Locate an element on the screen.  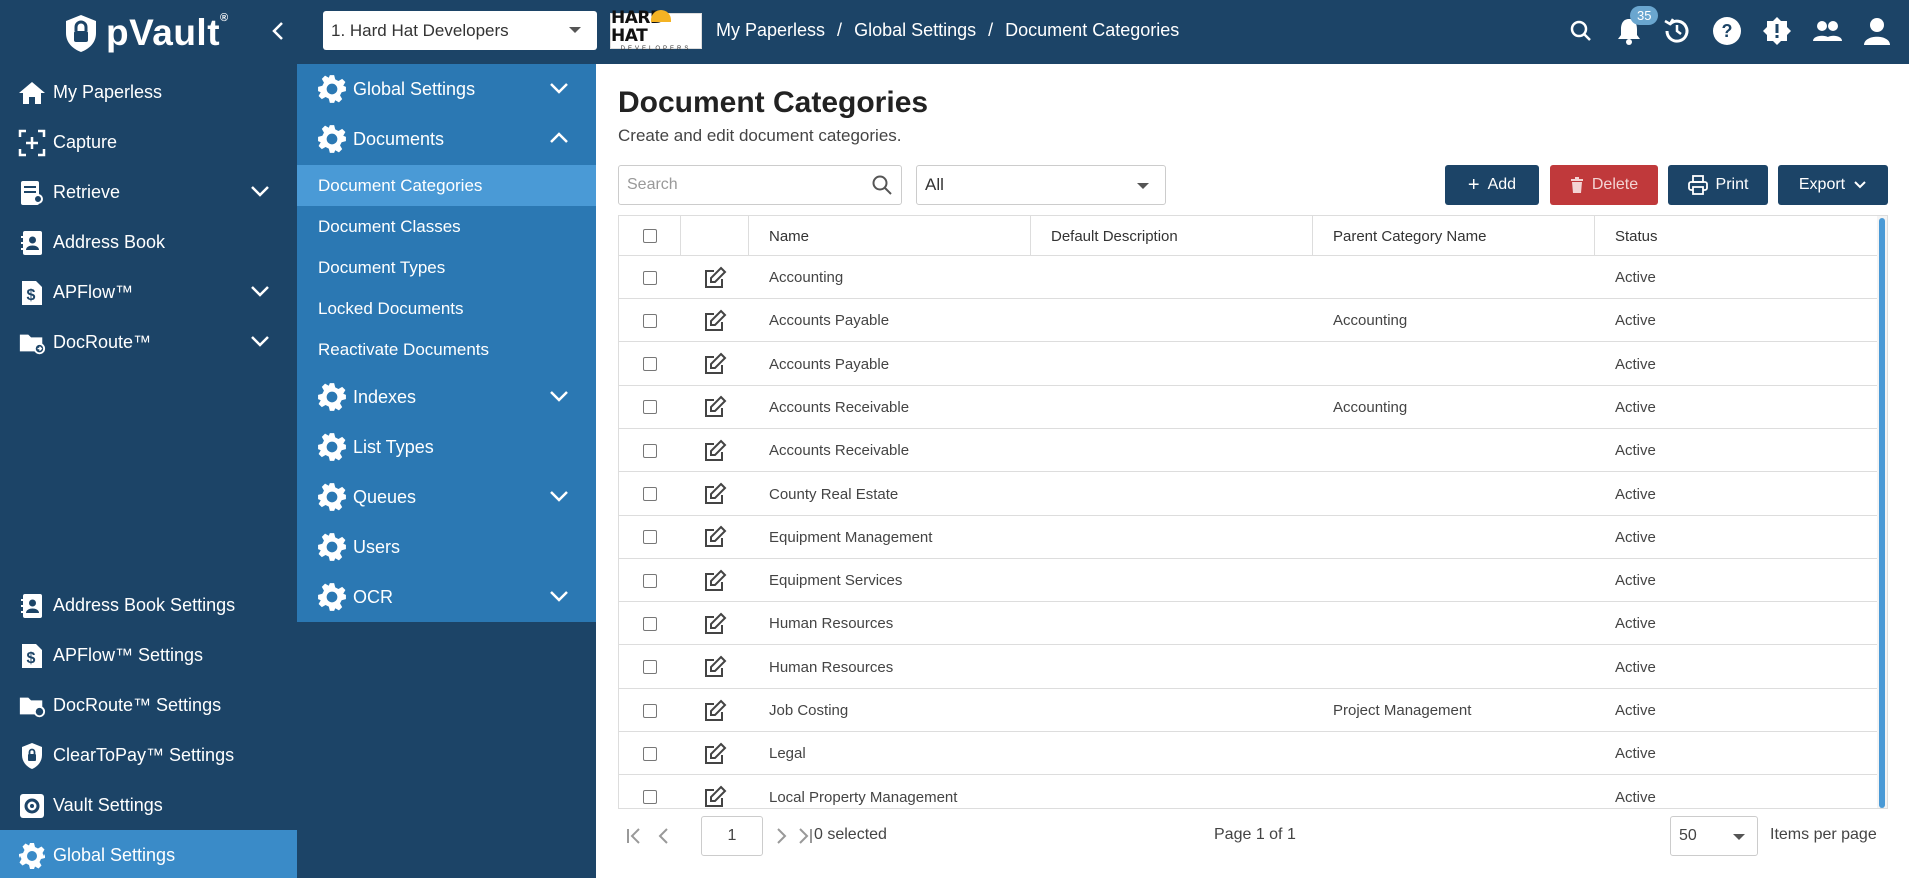
subnav-document-classes: Document Classes is located at coordinates (446, 226).